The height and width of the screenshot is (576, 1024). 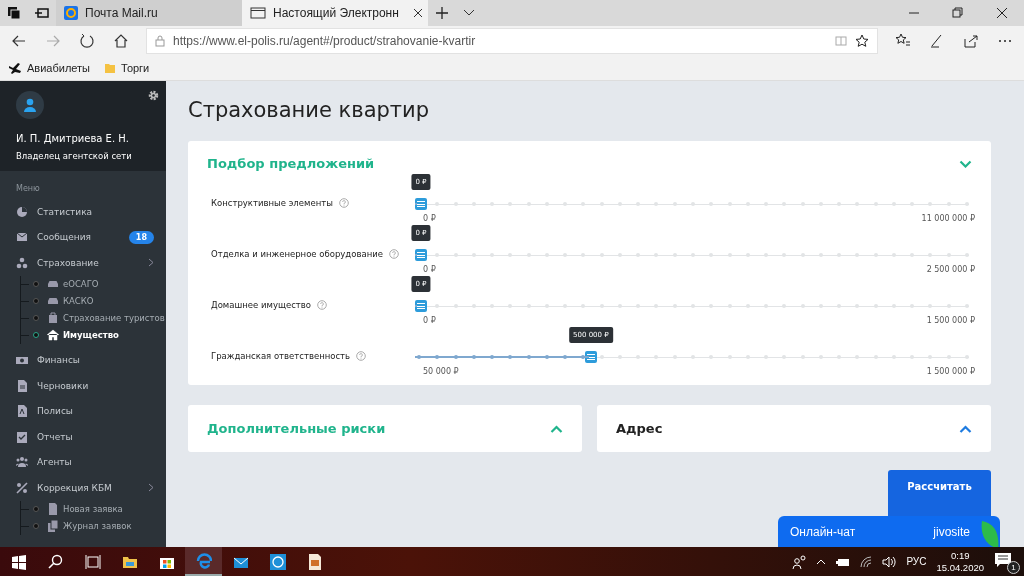 I want to click on slider-label: Домашнее имущество, so click(x=261, y=305).